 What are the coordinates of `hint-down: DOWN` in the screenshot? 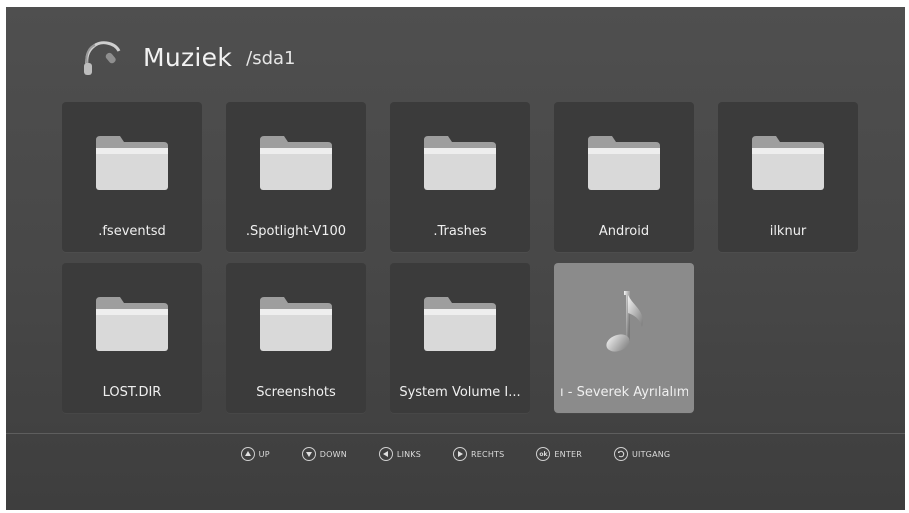 It's located at (324, 454).